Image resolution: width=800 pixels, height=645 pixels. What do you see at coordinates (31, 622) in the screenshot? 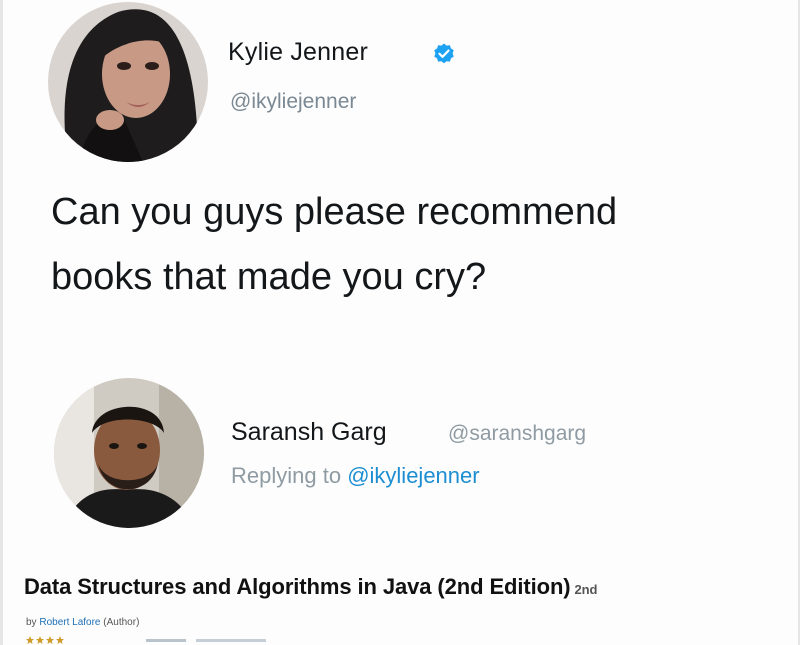
I see `book-by-prefix: by` at bounding box center [31, 622].